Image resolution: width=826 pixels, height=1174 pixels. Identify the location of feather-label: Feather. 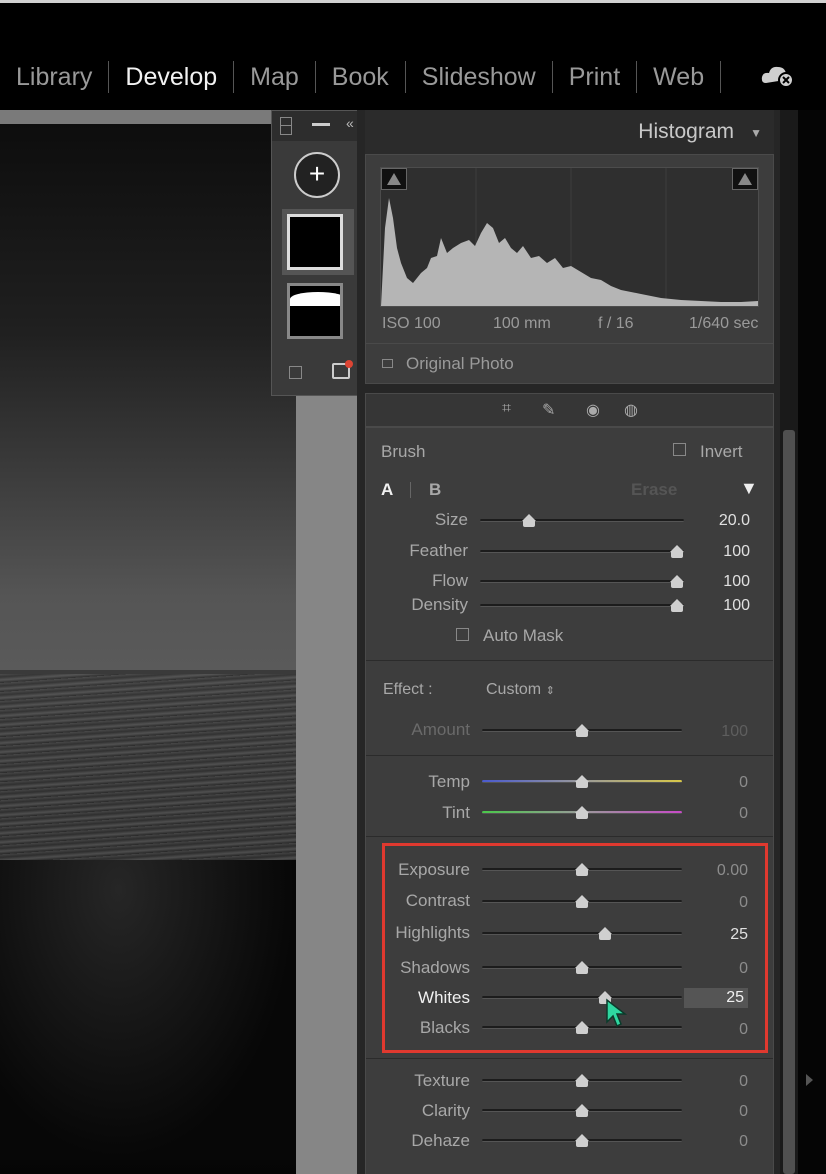
(438, 550).